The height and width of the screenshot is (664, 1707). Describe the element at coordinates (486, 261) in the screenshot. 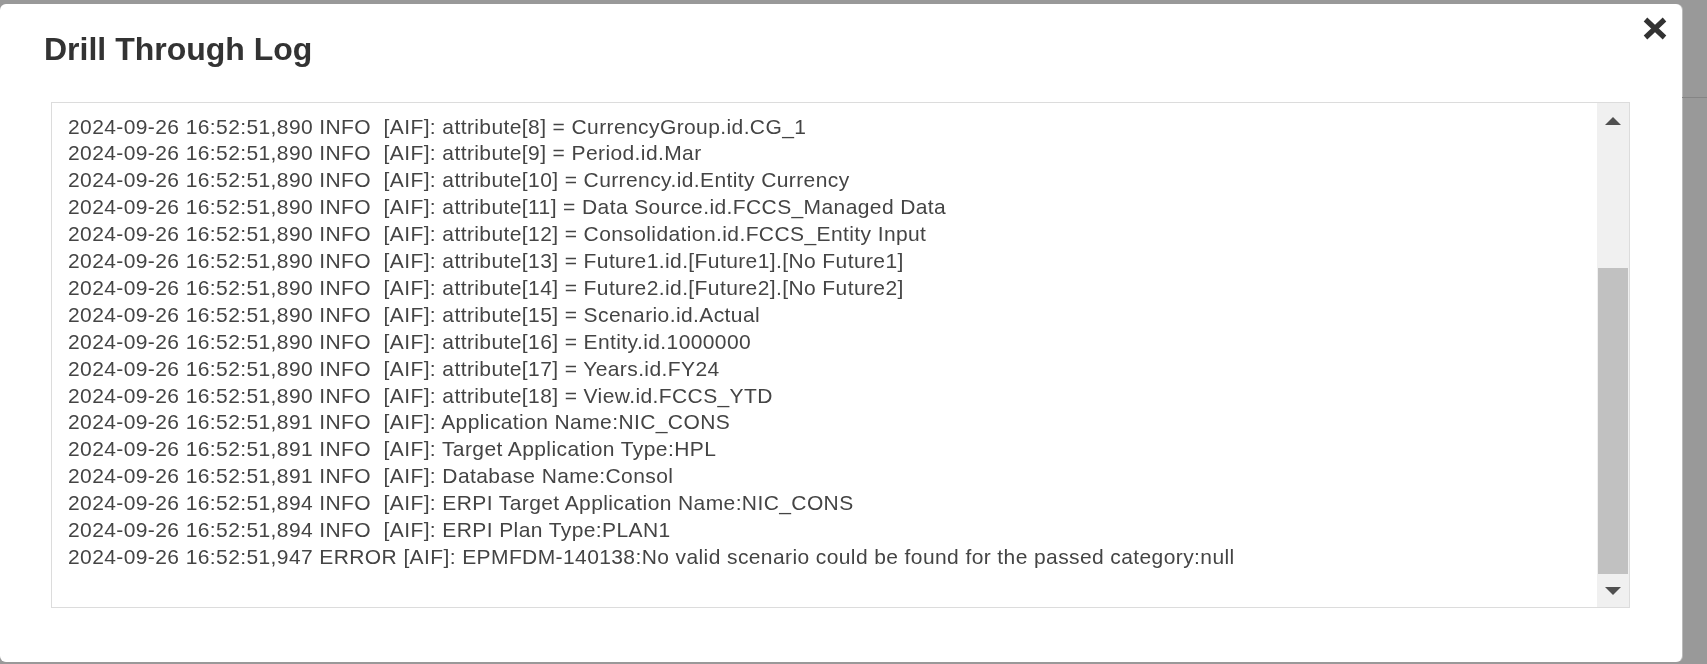

I see `log-line: 2024-09-26 16:52:51,890 INFO [AIF]: attribute[13] = Future1.id.[Future1].[No Future1]` at that location.